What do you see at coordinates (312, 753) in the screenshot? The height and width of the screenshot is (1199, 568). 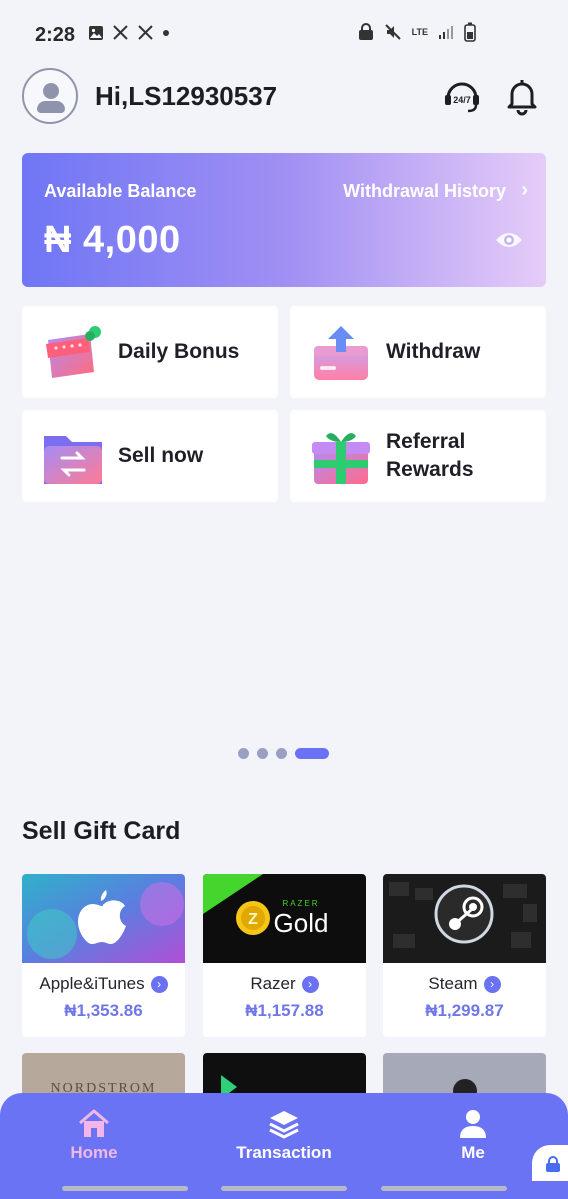 I see `carousel-dot-active` at bounding box center [312, 753].